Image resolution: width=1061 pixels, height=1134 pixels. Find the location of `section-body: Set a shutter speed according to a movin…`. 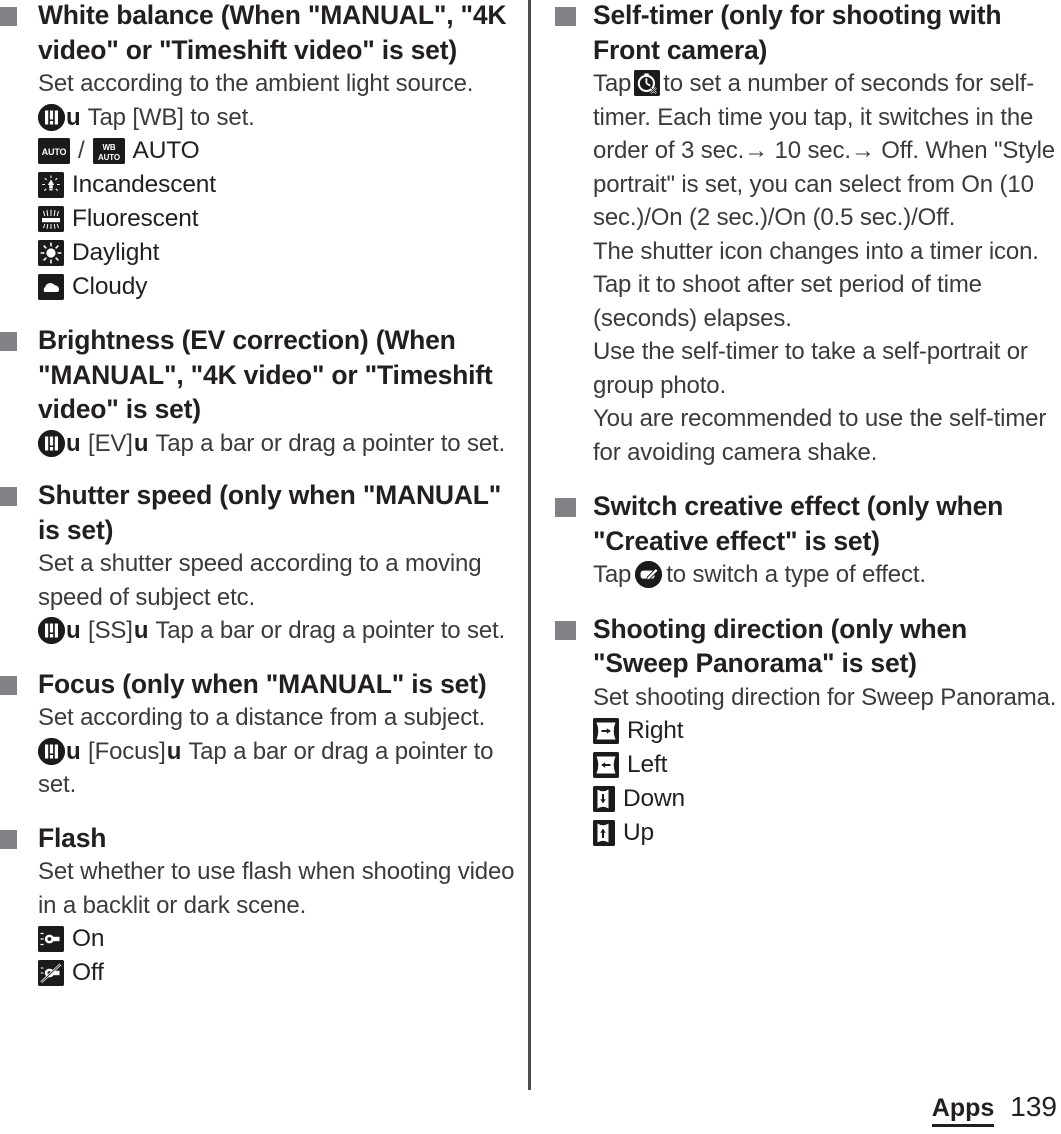

section-body: Set a shutter speed according to a movin… is located at coordinates (260, 580).